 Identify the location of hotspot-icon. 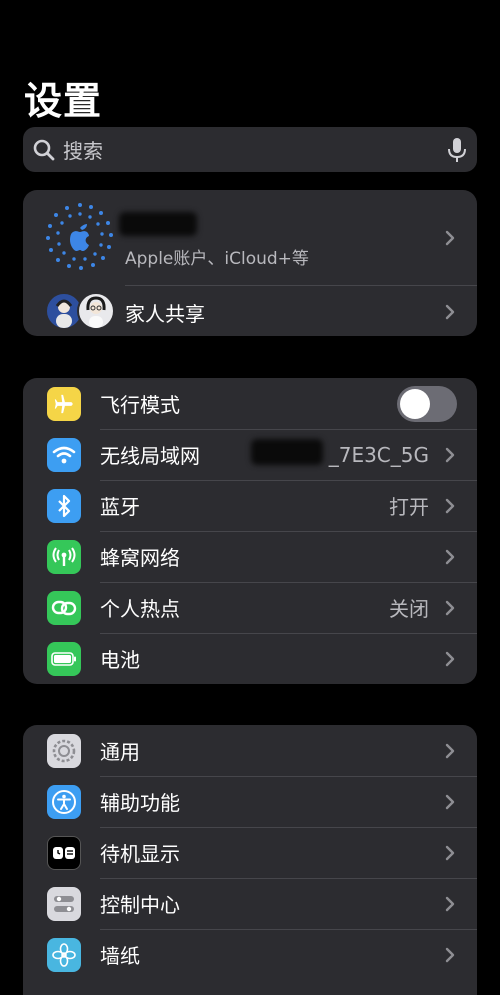
(64, 607).